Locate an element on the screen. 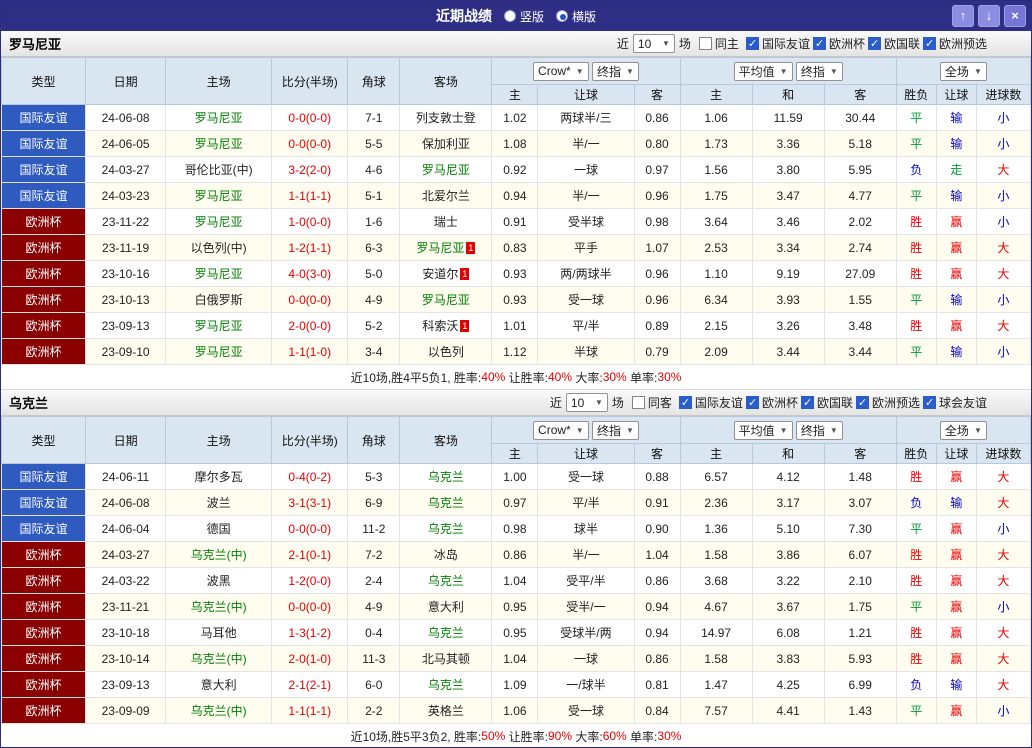 The width and height of the screenshot is (1032, 748). euro-draw-odds-cell: 3.80 is located at coordinates (788, 169).